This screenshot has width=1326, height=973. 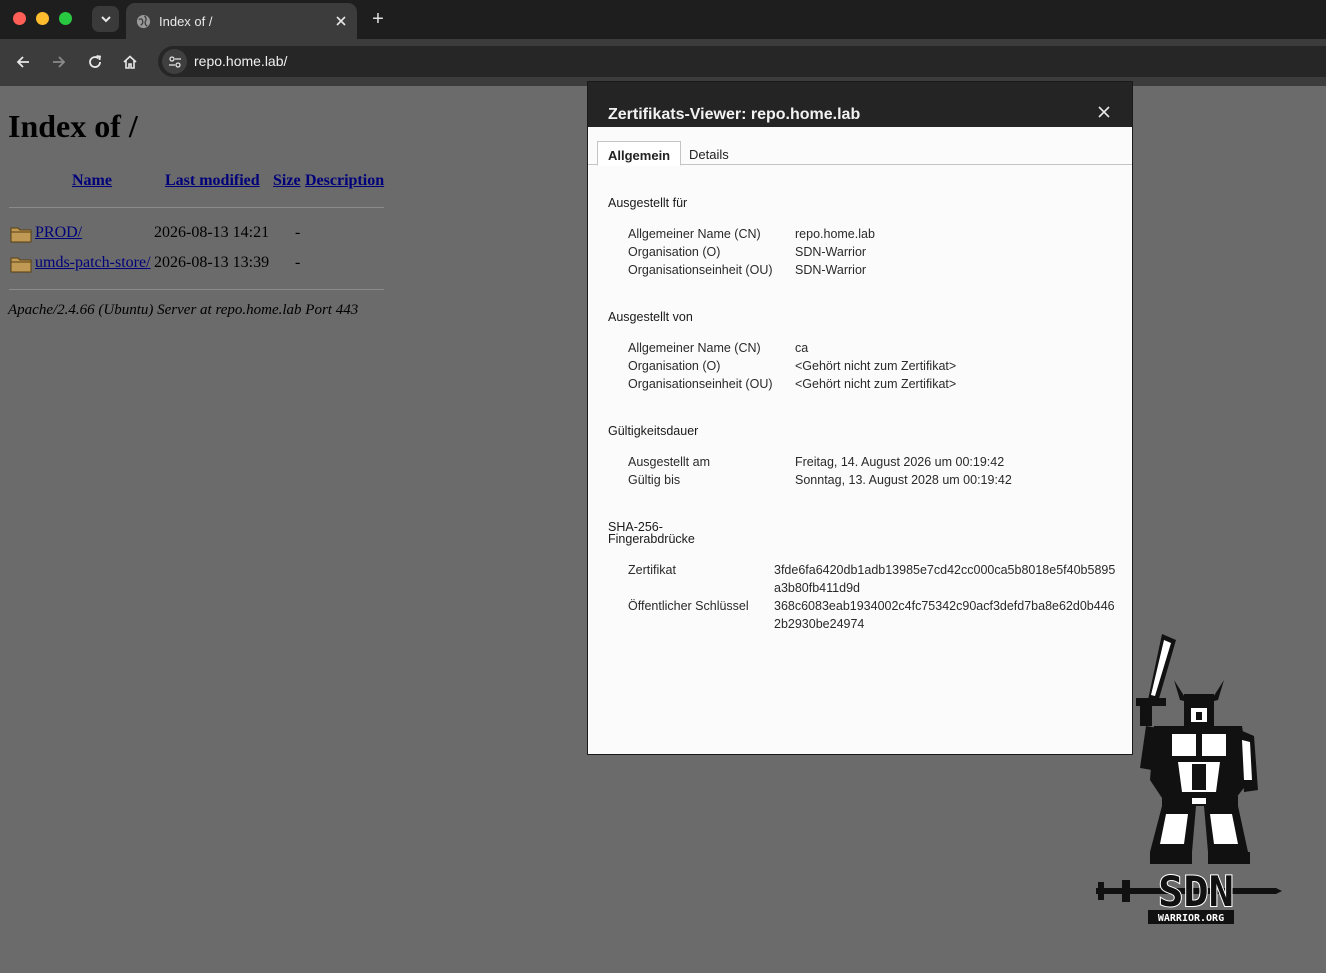 I want to click on site-info-button, so click(x=174, y=61).